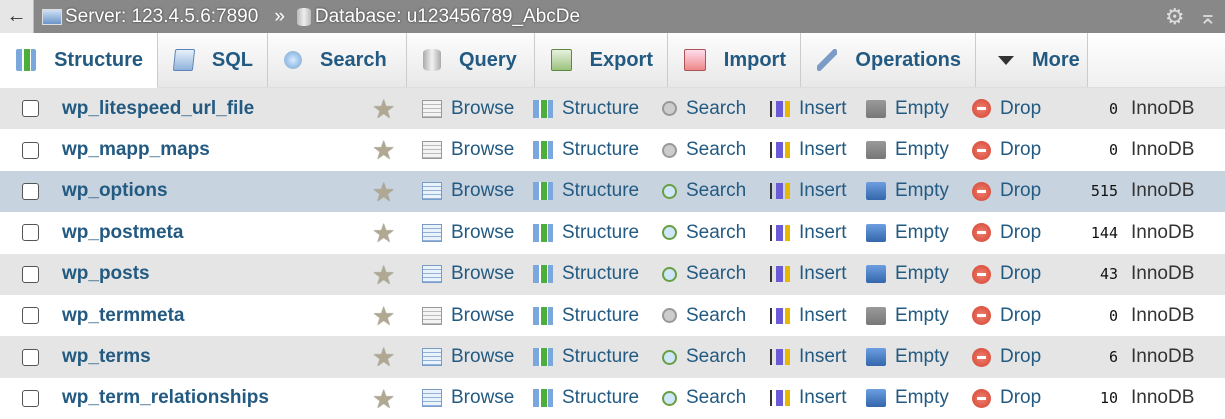  Describe the element at coordinates (888, 60) in the screenshot. I see `tab-operations: Operations` at that location.